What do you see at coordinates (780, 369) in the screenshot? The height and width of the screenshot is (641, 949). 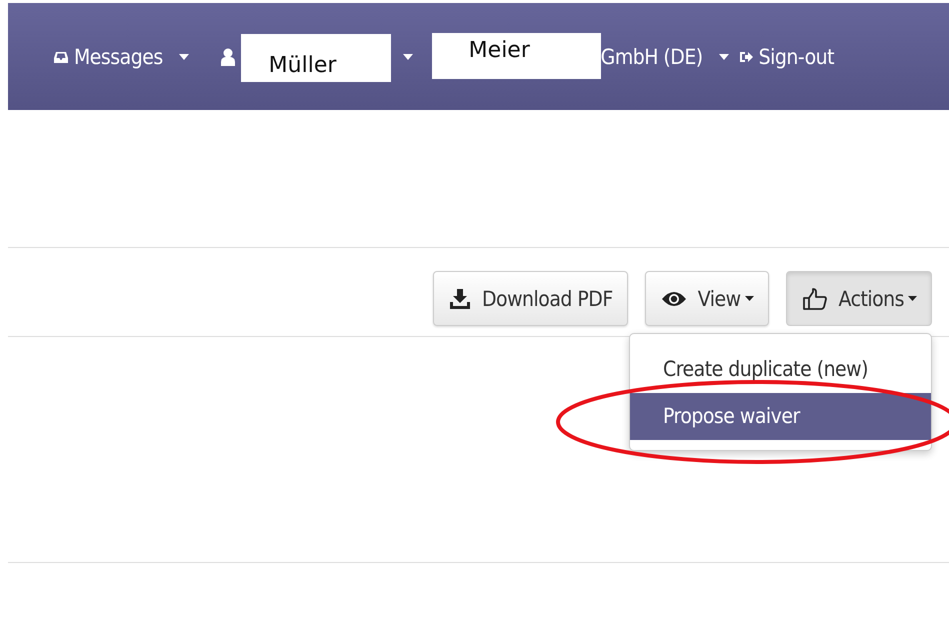 I see `menu-item: Create duplicate (new)` at bounding box center [780, 369].